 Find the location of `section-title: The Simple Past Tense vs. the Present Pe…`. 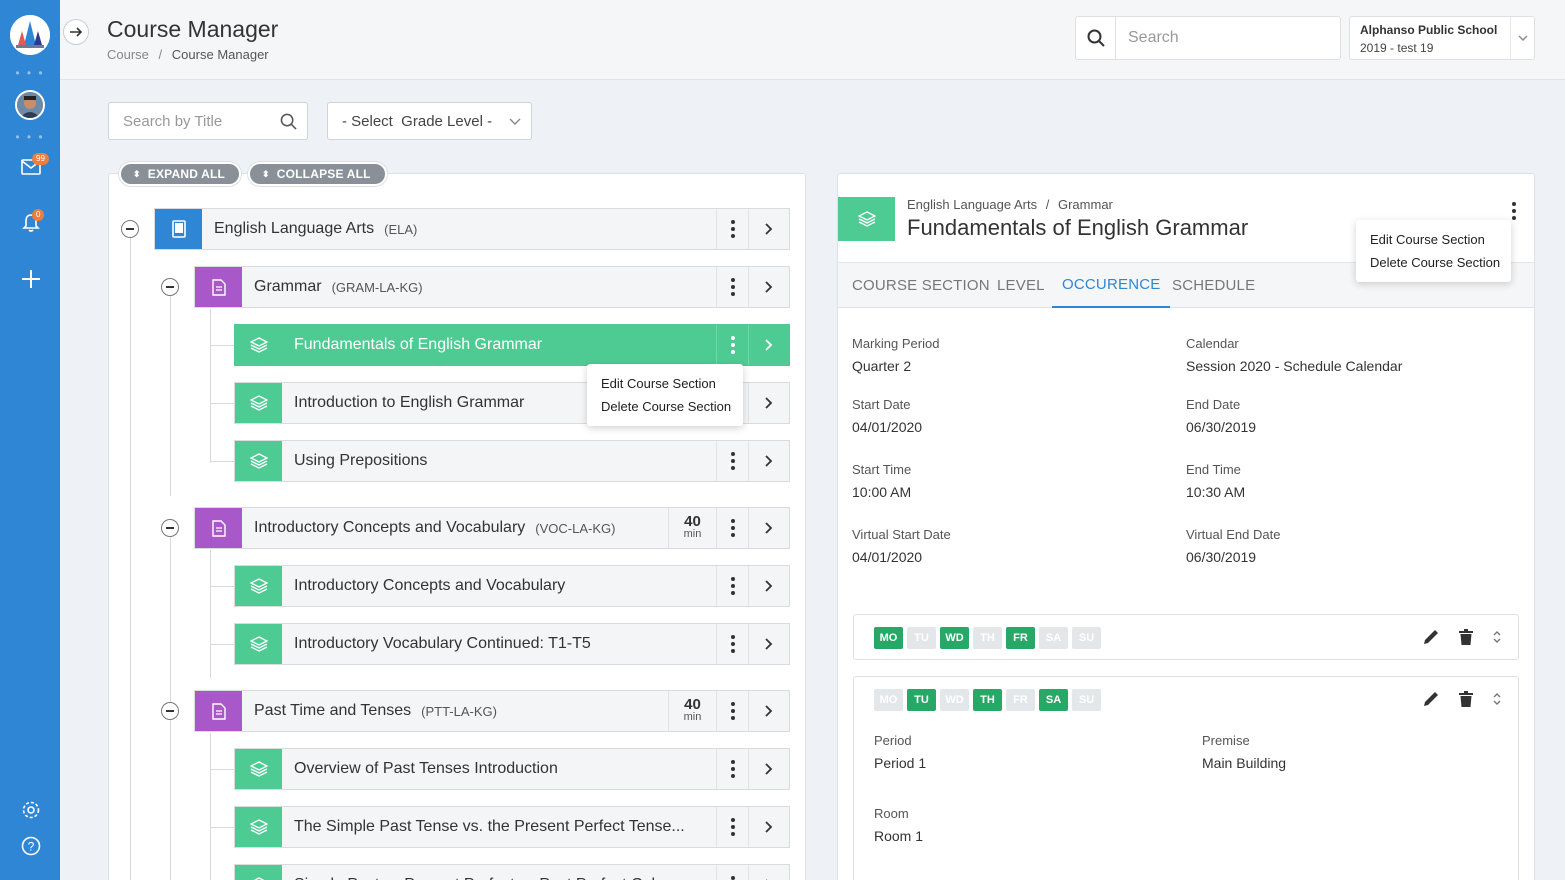

section-title: The Simple Past Tense vs. the Present Pe… is located at coordinates (489, 826).